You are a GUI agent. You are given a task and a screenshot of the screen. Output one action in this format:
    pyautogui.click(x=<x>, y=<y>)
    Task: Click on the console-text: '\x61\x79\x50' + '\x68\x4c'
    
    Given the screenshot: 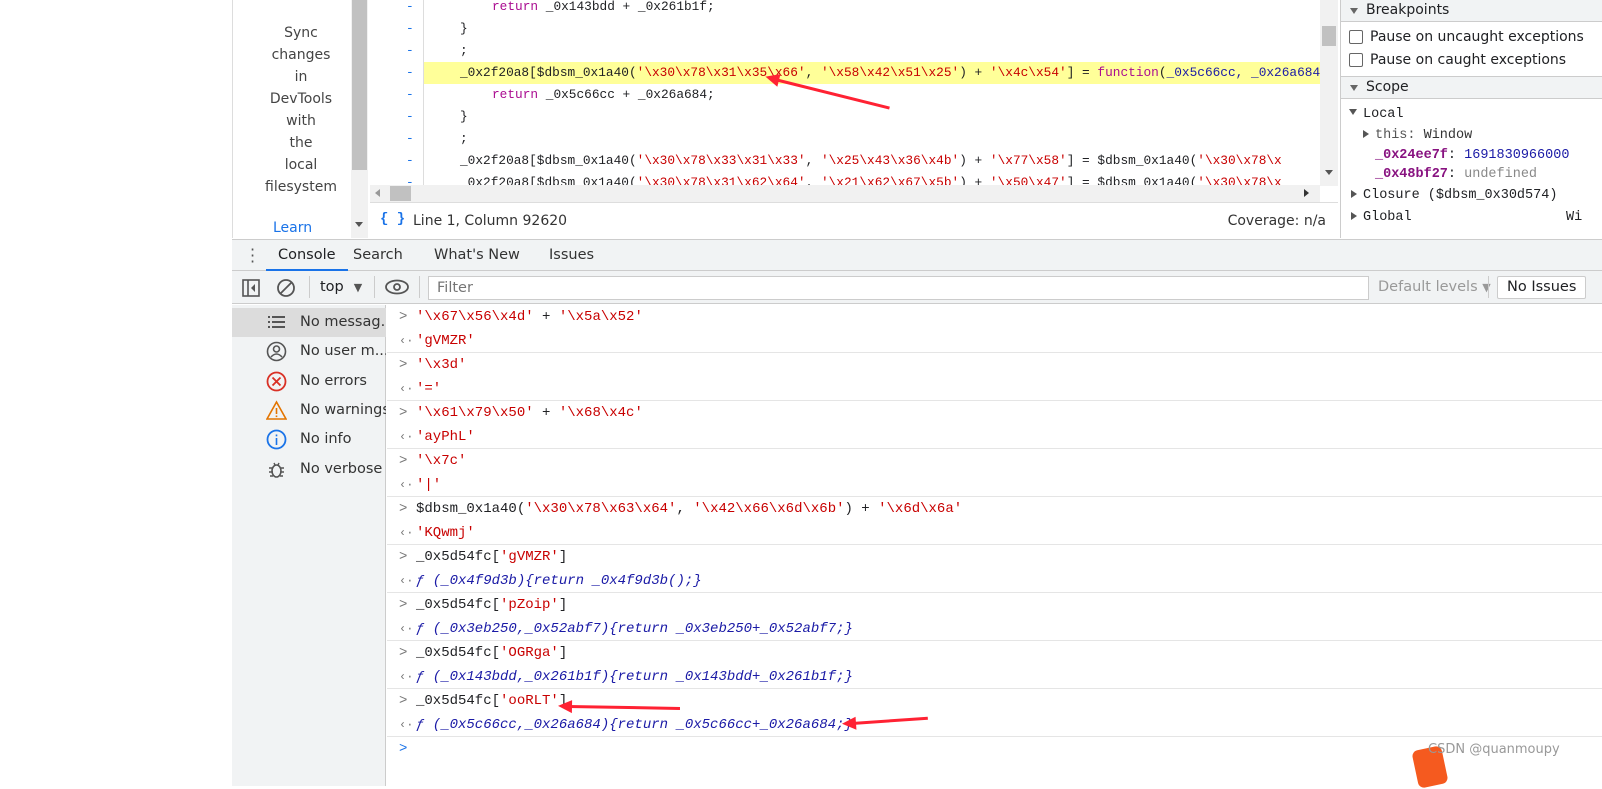 What is the action you would take?
    pyautogui.click(x=529, y=413)
    